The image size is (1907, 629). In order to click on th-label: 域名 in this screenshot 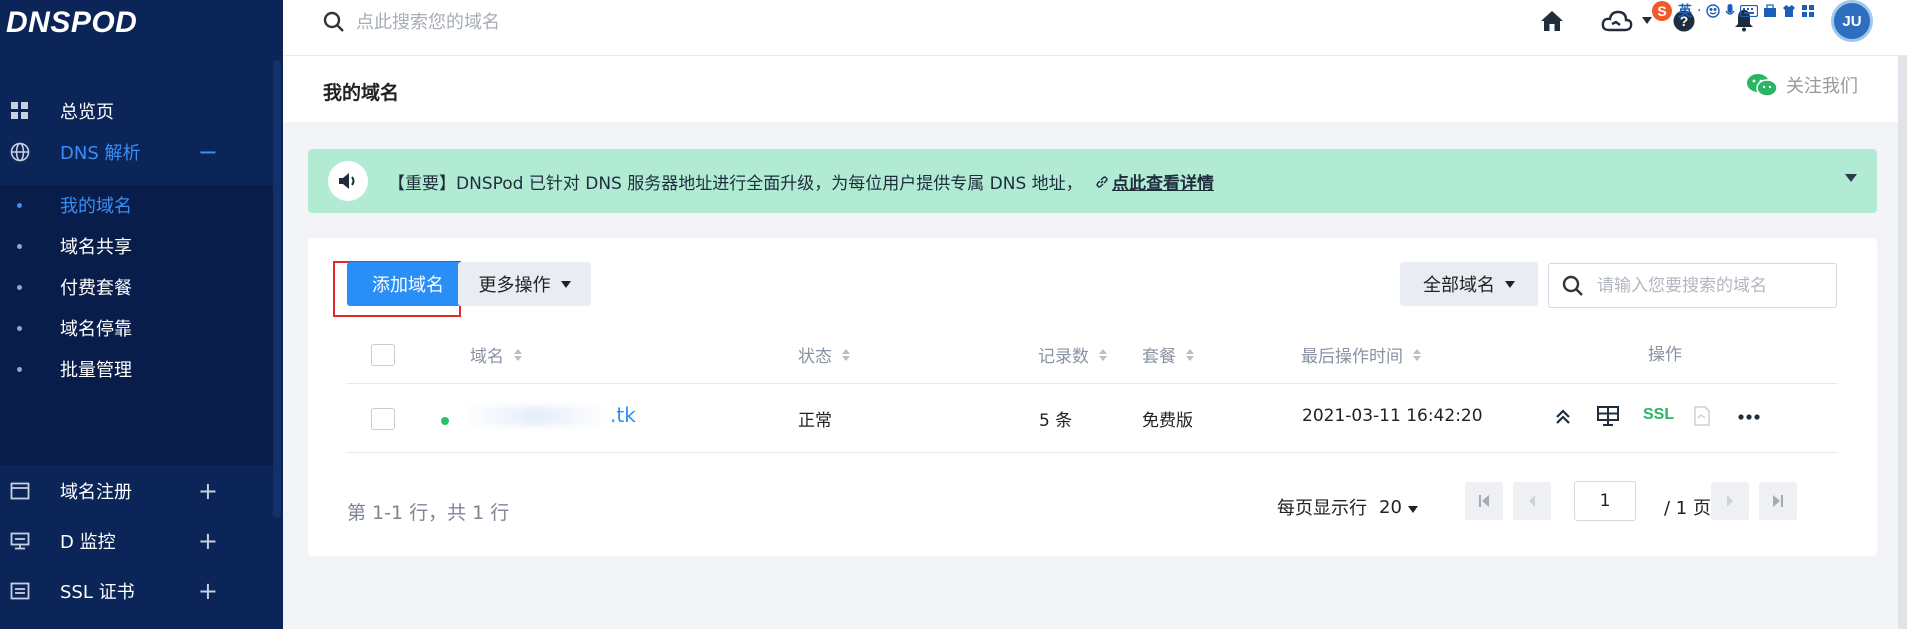, I will do `click(487, 357)`.